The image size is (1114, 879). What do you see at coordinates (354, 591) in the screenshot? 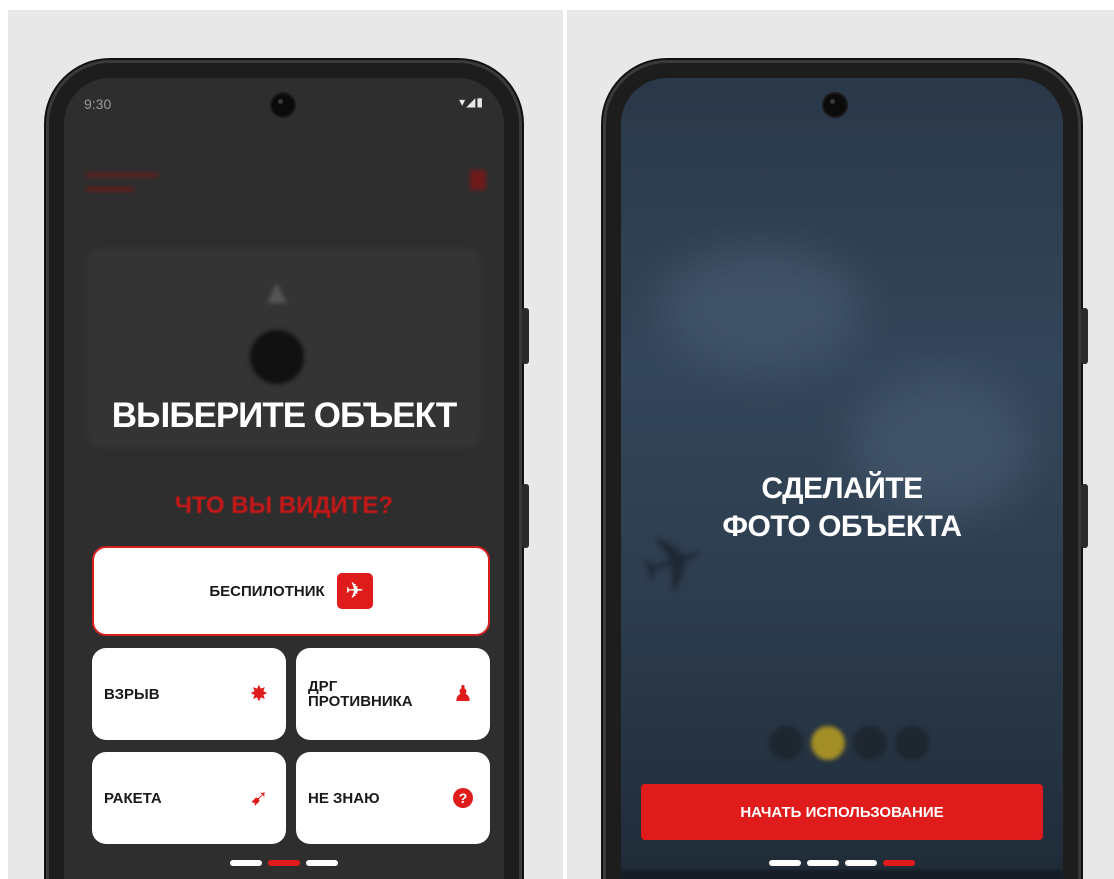
I see `airplane-icon: ✈` at bounding box center [354, 591].